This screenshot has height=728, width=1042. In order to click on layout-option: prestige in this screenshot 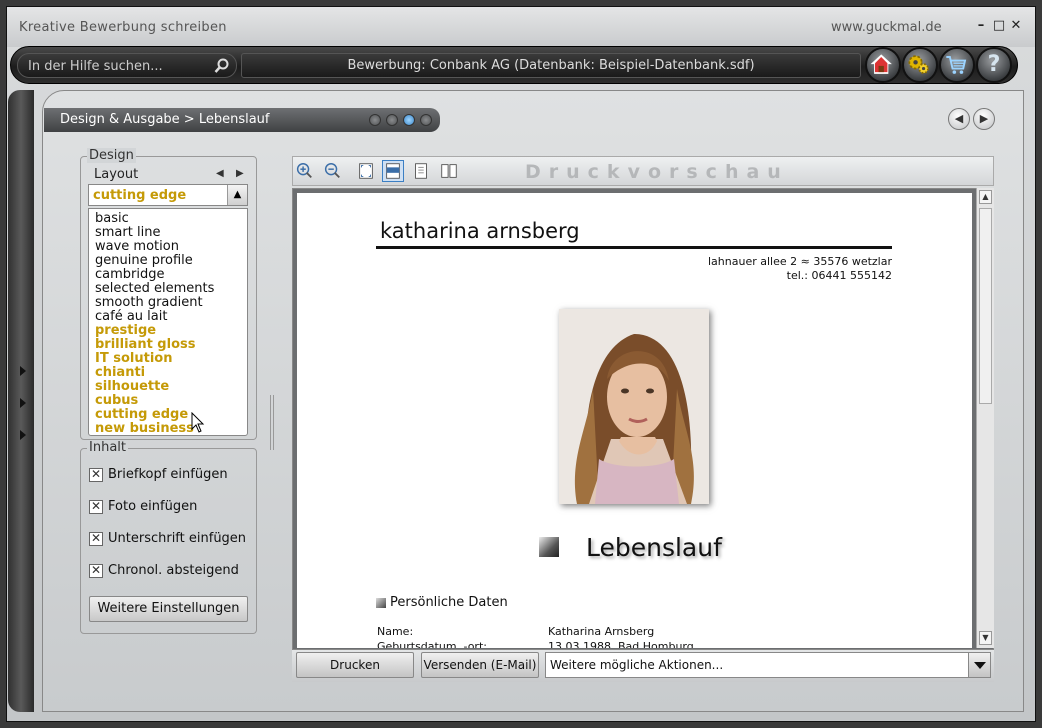, I will do `click(125, 330)`.